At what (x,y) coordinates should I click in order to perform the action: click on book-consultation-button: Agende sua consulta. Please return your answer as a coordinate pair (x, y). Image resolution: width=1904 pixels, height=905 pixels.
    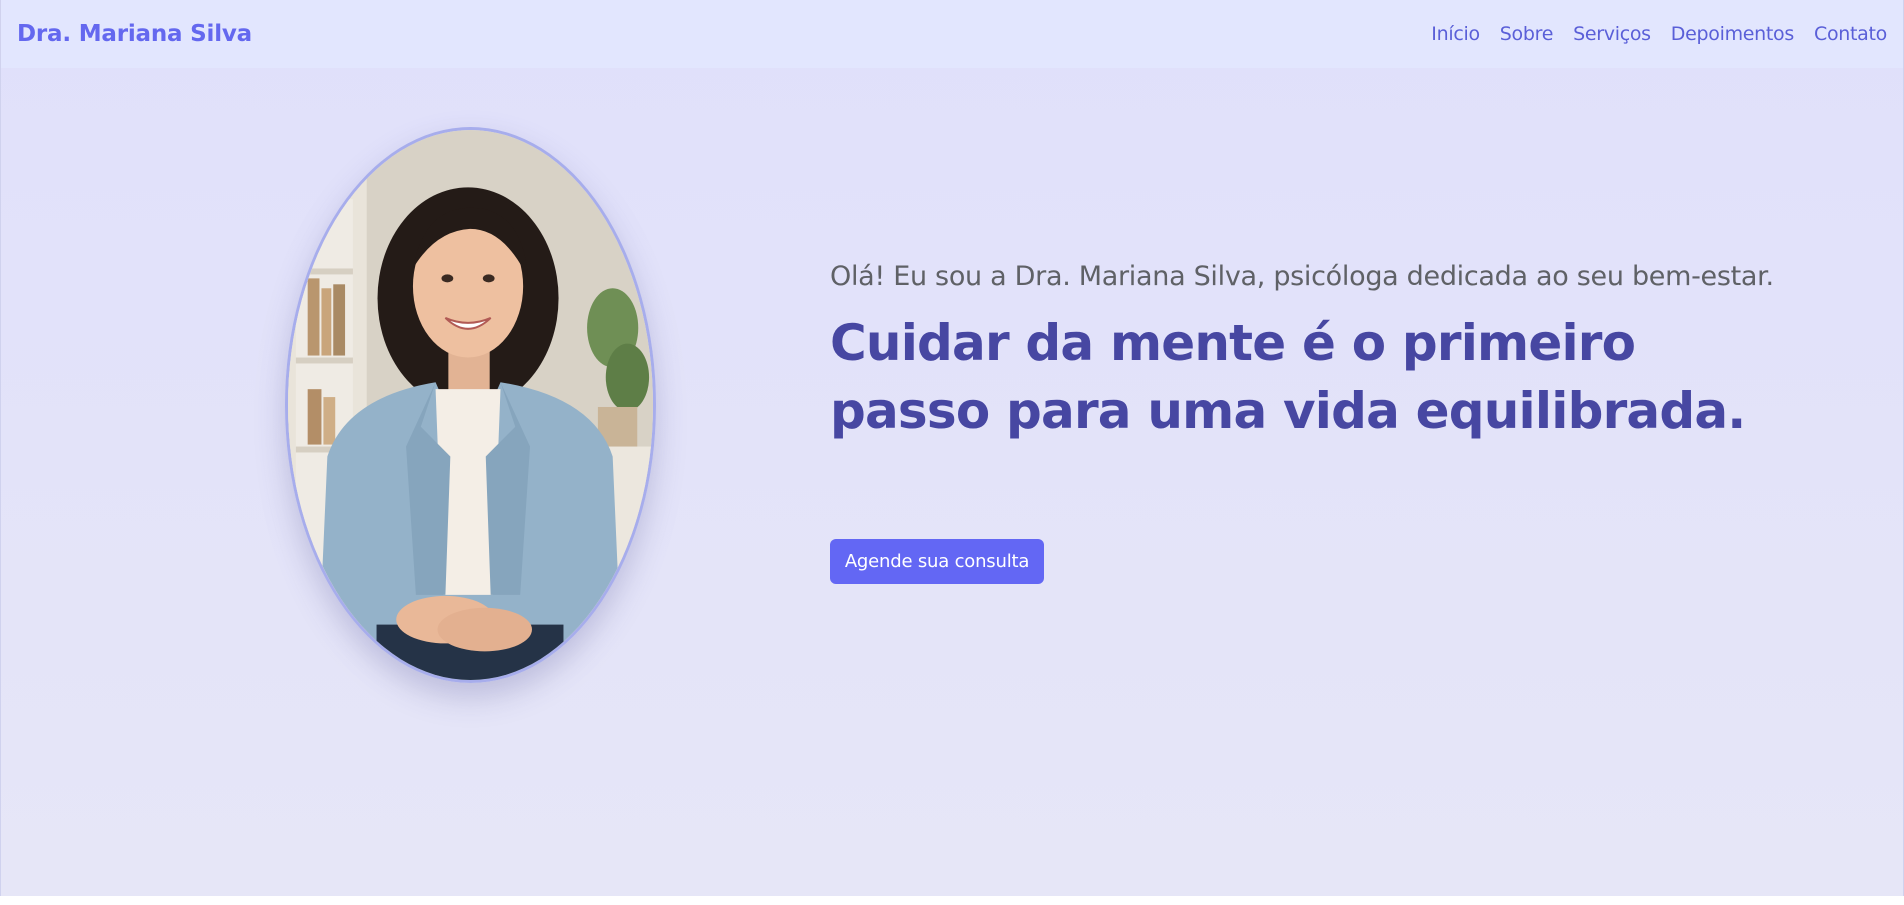
    Looking at the image, I should click on (937, 561).